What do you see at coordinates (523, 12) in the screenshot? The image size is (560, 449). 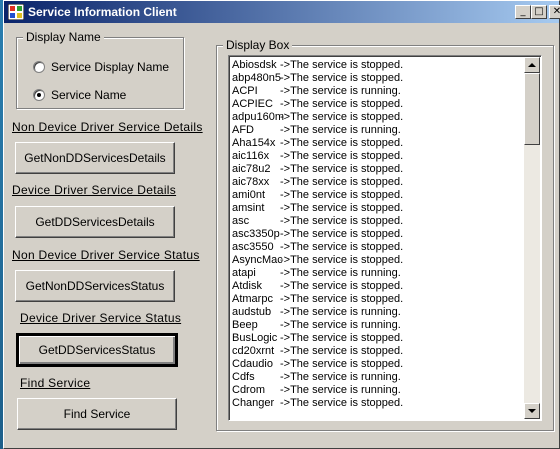 I see `minimize-button: _` at bounding box center [523, 12].